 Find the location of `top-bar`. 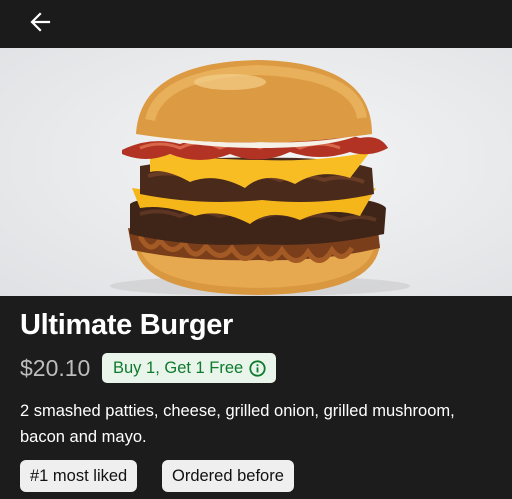

top-bar is located at coordinates (256, 24).